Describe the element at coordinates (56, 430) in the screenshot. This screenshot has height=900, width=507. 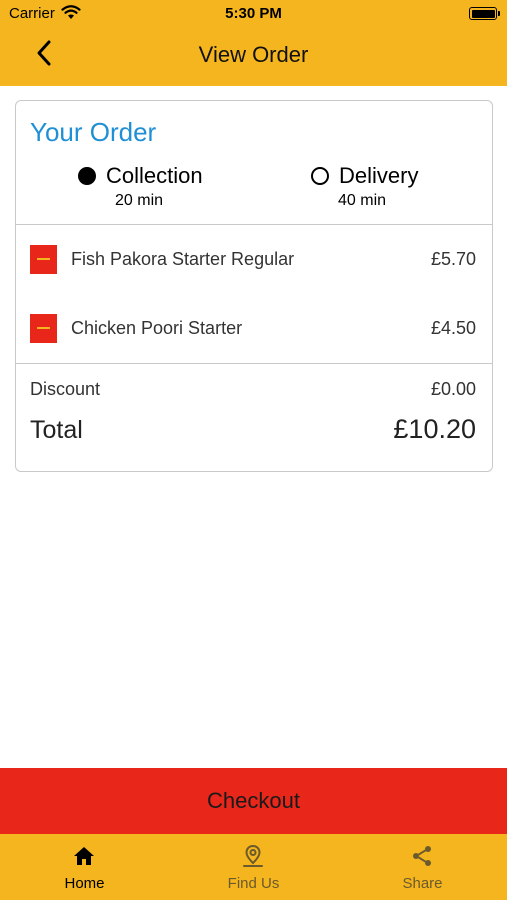
I see `total-label: Total` at that location.